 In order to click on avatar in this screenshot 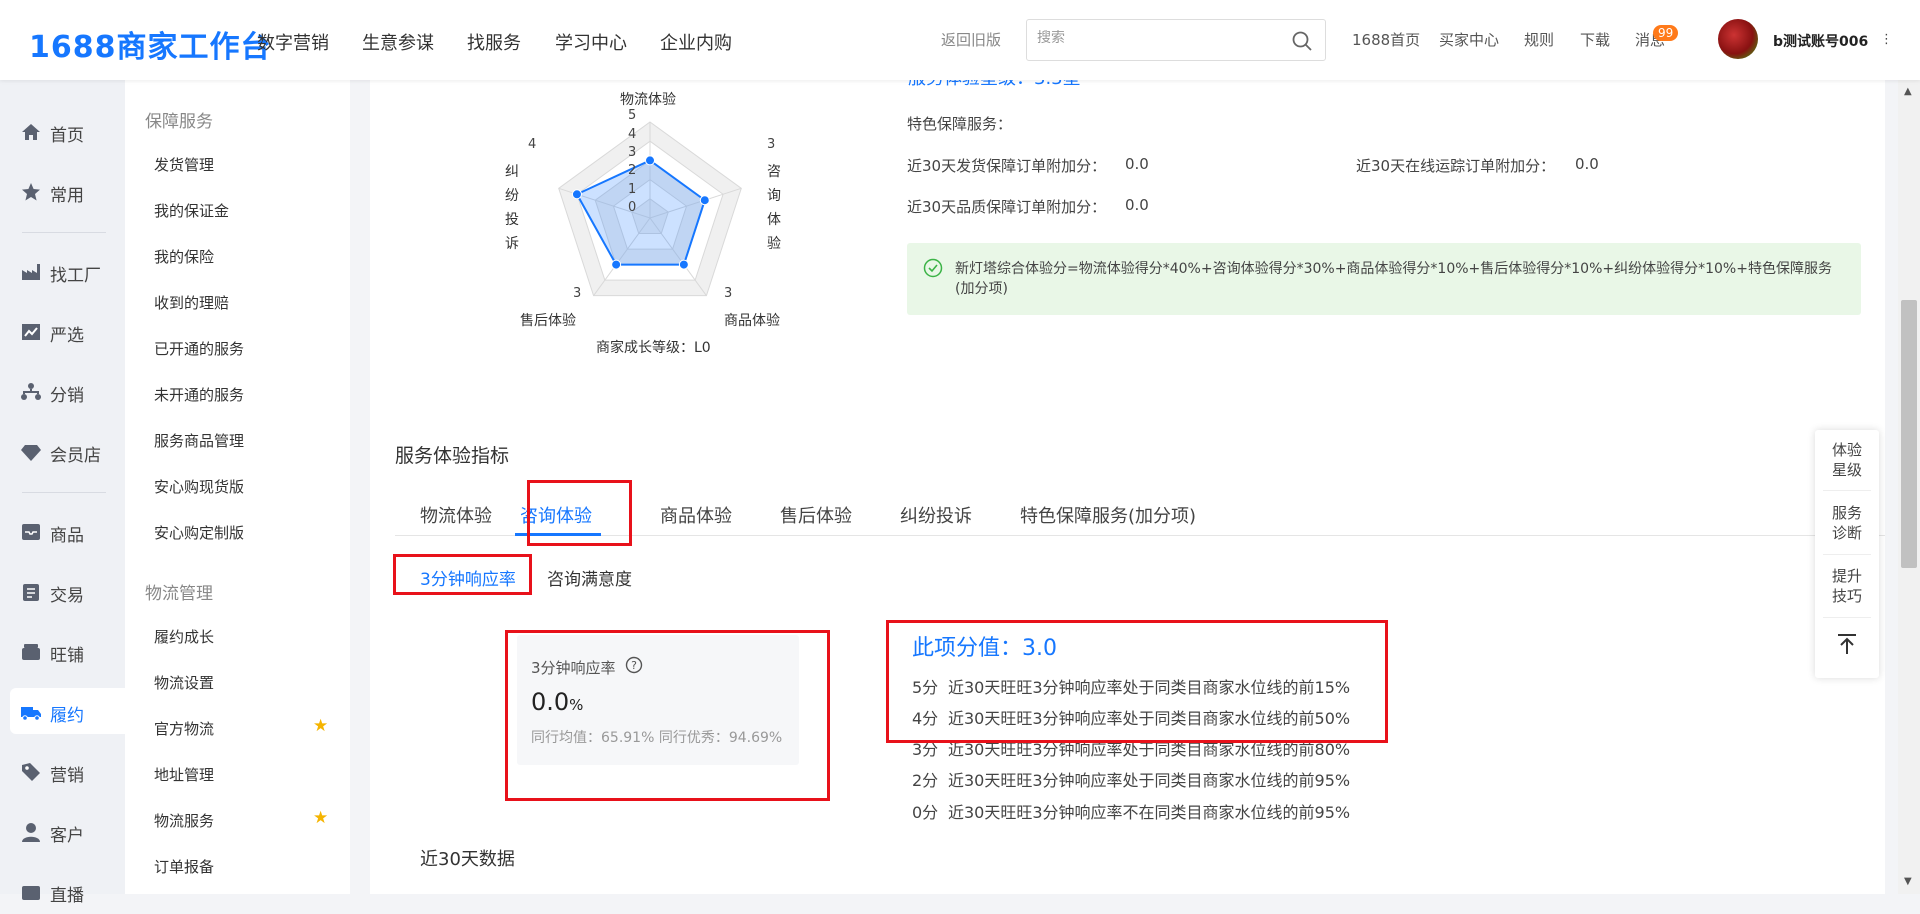, I will do `click(1738, 39)`.